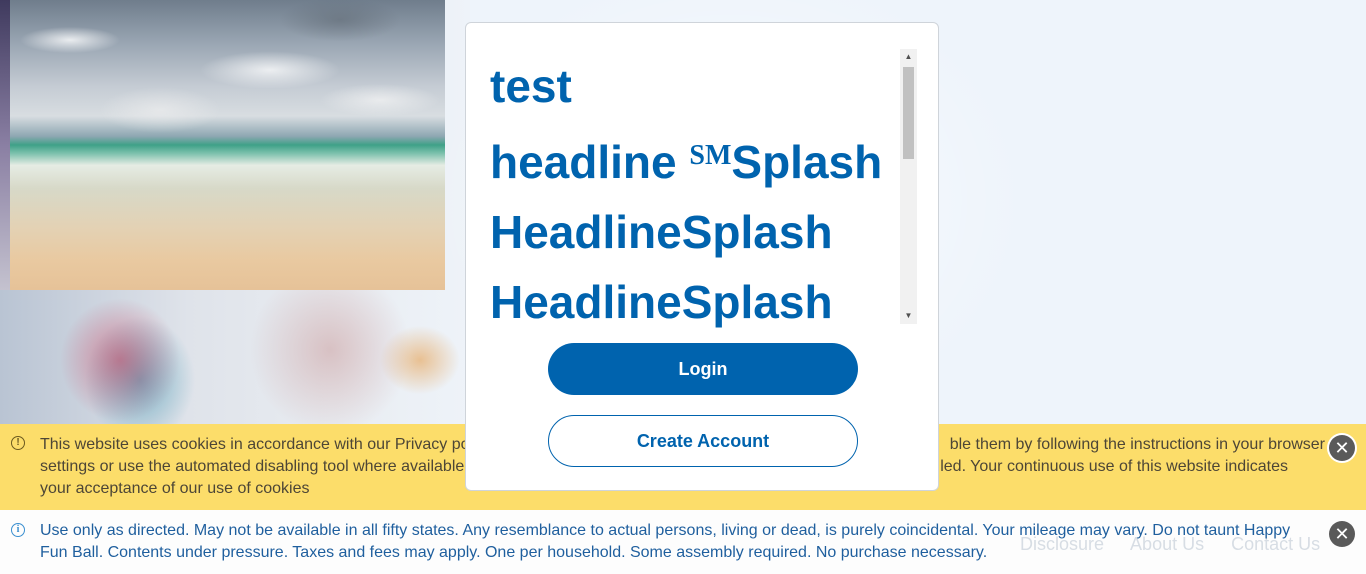 This screenshot has height=574, width=1366. Describe the element at coordinates (908, 186) in the screenshot. I see `headline-scrollbar: ▲ ▼` at that location.